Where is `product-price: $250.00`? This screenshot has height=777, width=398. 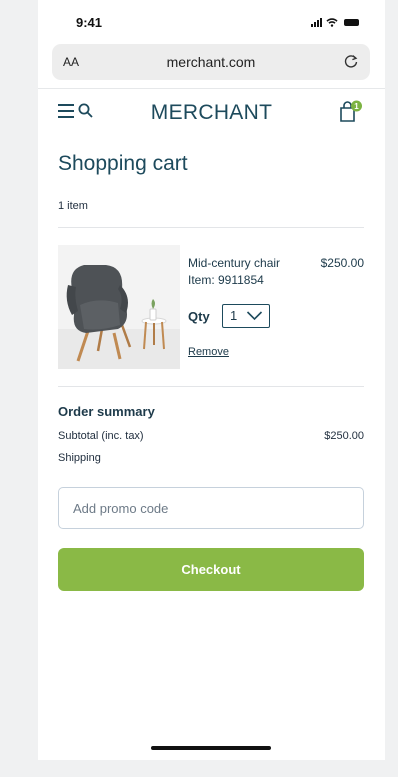 product-price: $250.00 is located at coordinates (342, 263).